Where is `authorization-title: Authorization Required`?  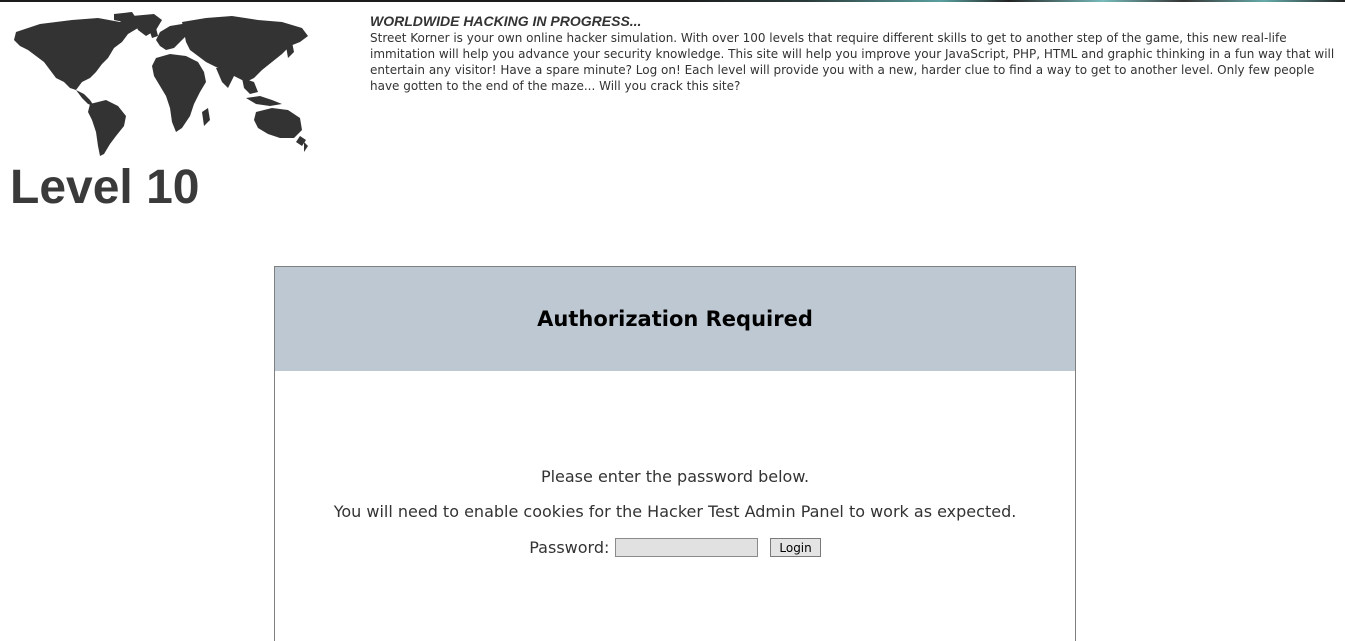
authorization-title: Authorization Required is located at coordinates (675, 319).